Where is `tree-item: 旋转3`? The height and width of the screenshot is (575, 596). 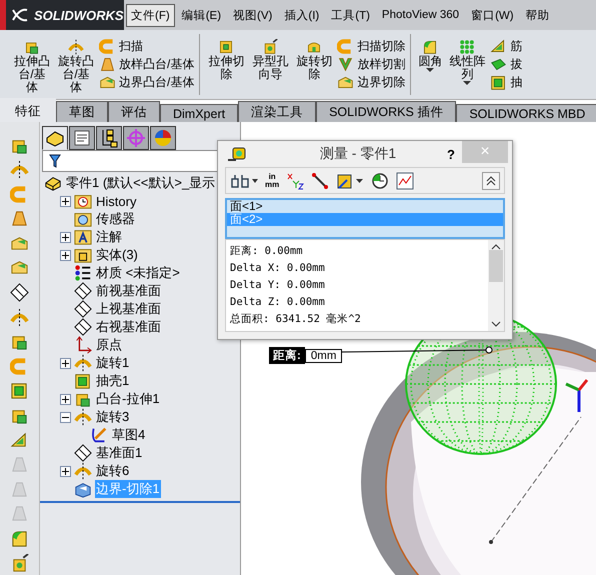
tree-item: 旋转3 is located at coordinates (112, 417).